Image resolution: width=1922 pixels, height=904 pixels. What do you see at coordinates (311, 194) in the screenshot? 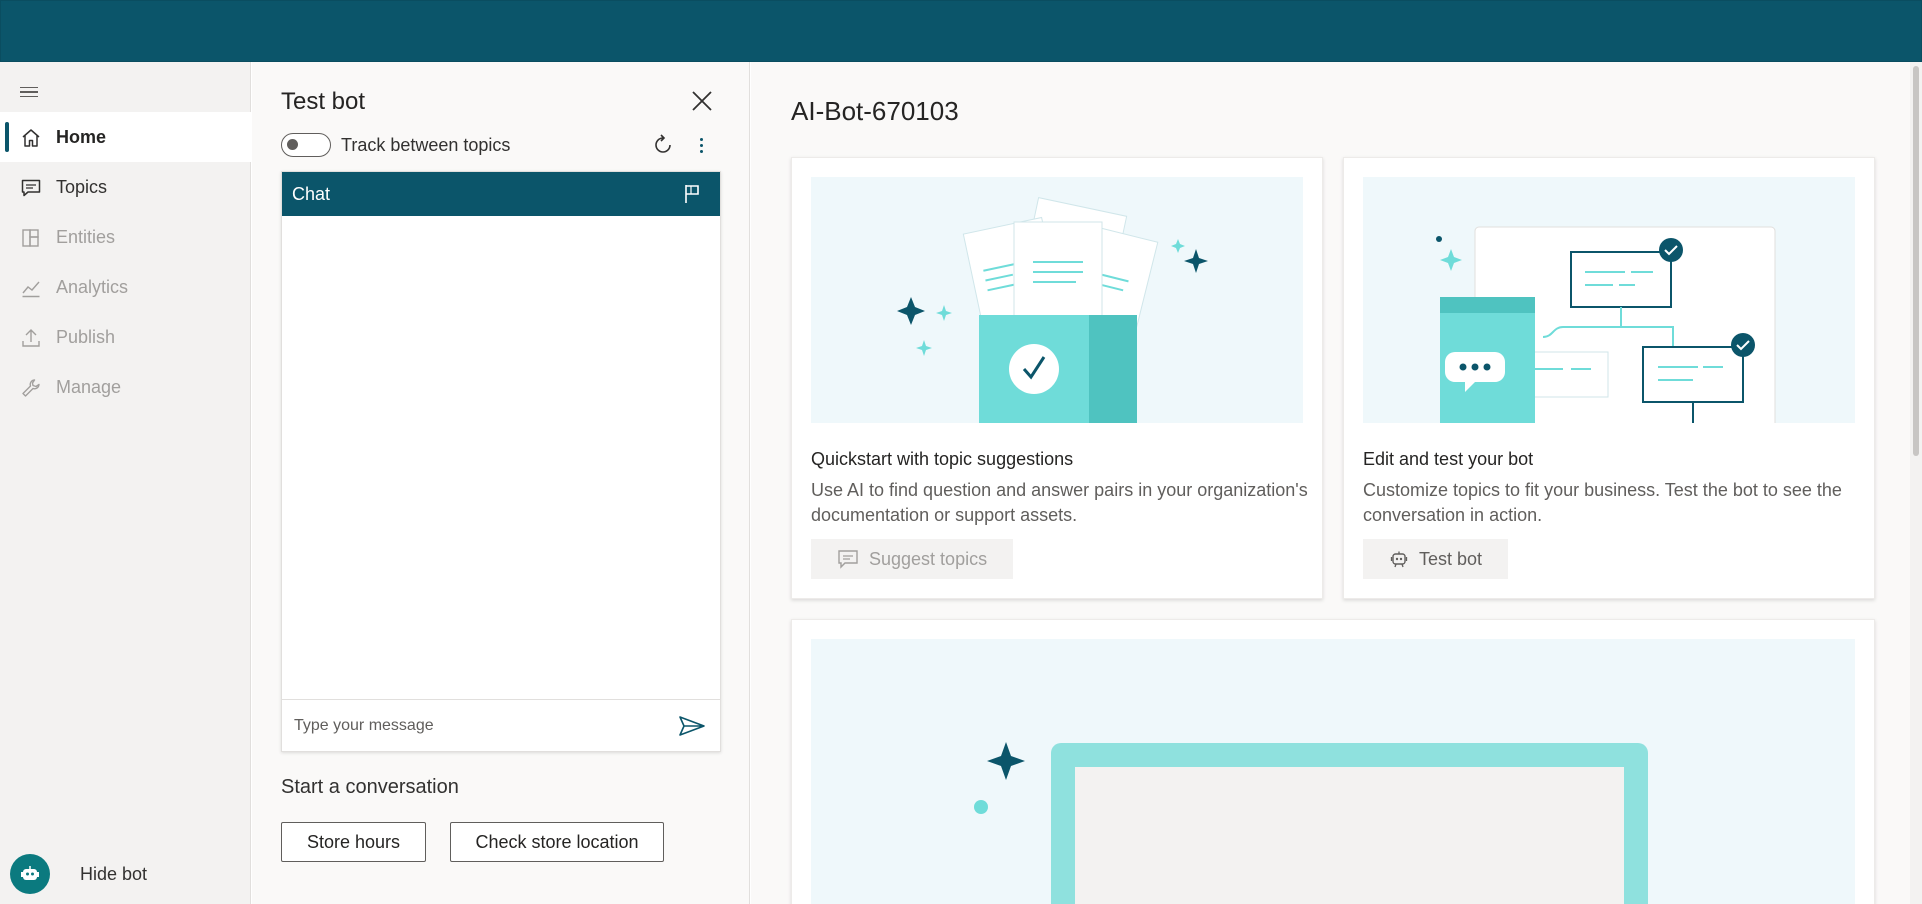
I see `chat-header-label: Chat` at bounding box center [311, 194].